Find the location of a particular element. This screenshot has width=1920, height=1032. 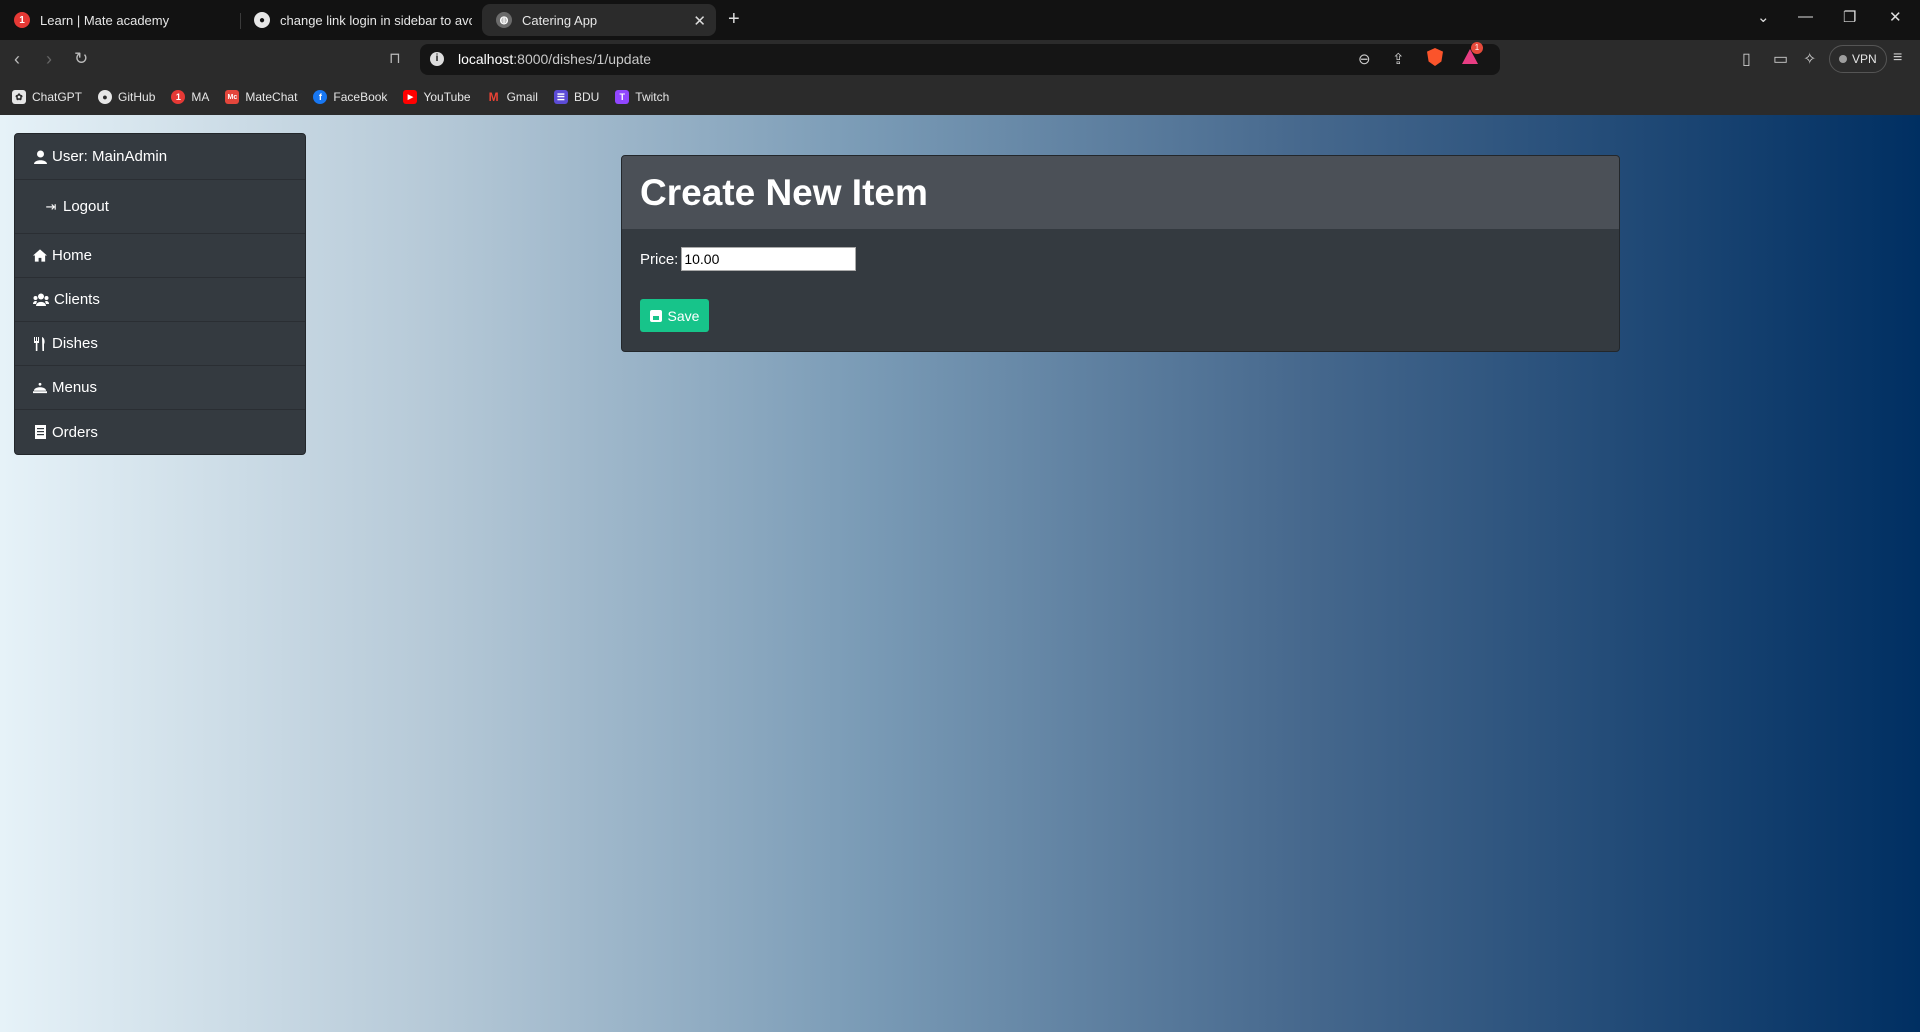

tab-catering-app: ◍ Catering App ✕ is located at coordinates (599, 20).